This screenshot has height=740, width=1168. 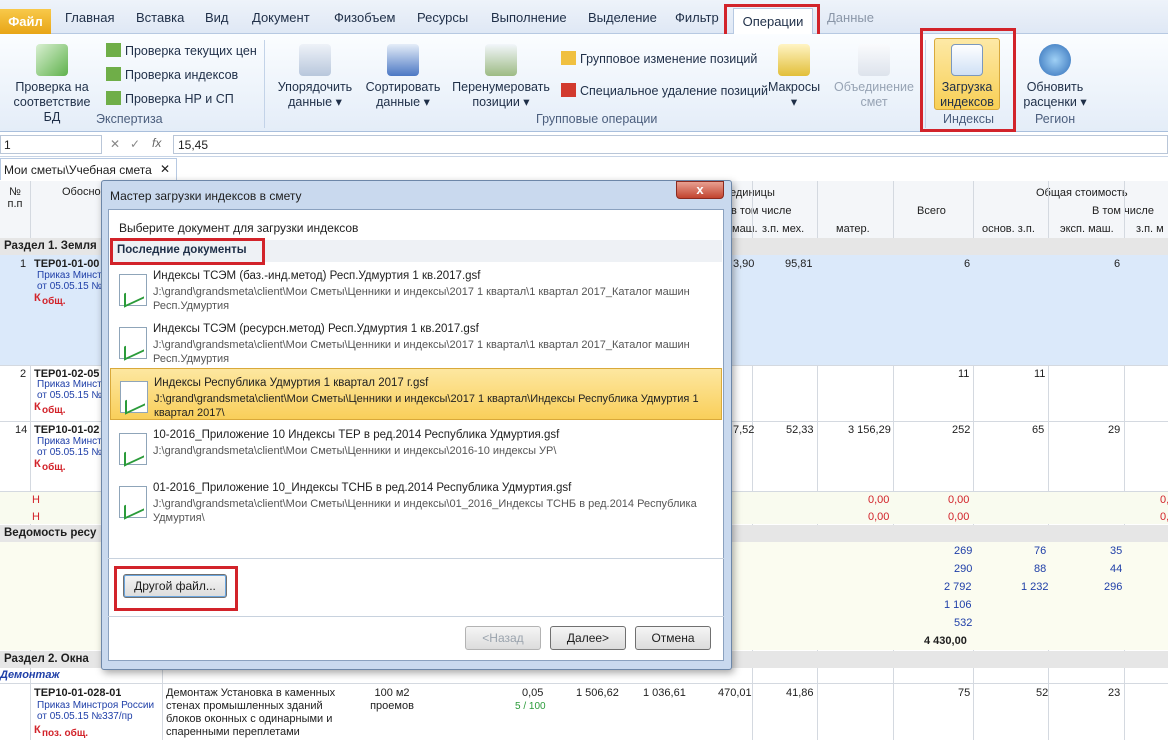 I want to click on tab-insert: Вставка, so click(x=160, y=17).